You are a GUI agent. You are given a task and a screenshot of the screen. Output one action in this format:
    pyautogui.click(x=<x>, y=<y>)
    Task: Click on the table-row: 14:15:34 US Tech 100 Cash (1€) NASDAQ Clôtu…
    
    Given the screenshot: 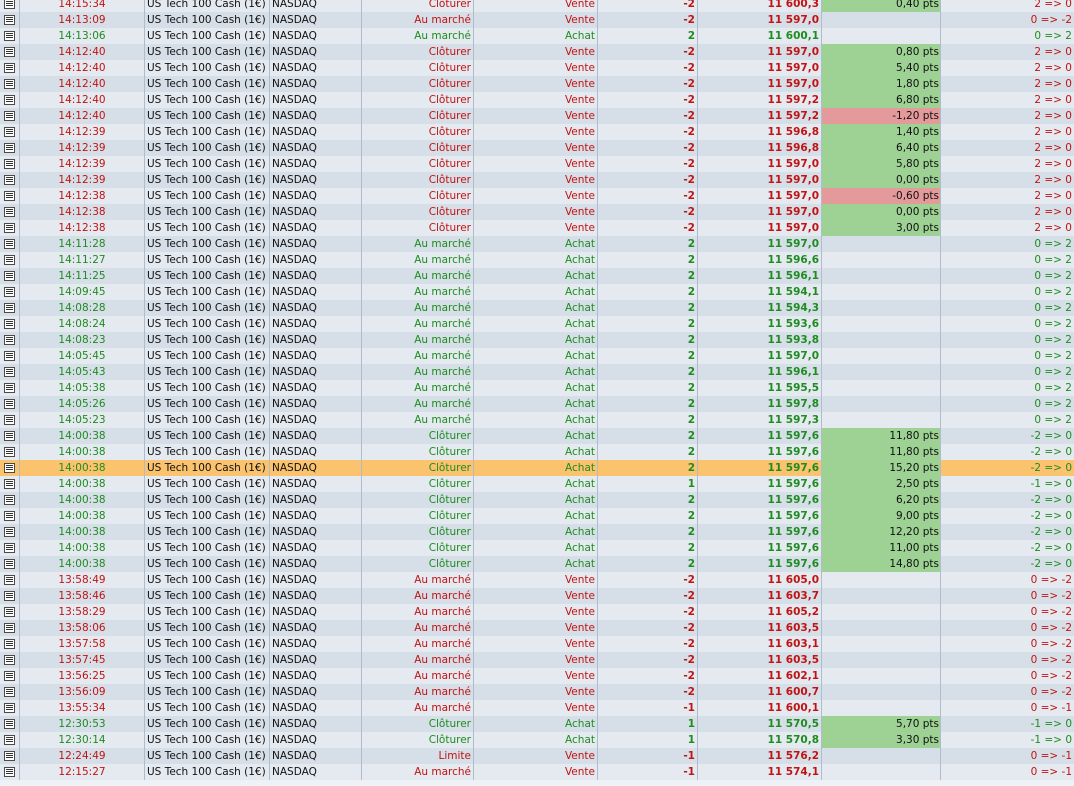 What is the action you would take?
    pyautogui.click(x=537, y=6)
    